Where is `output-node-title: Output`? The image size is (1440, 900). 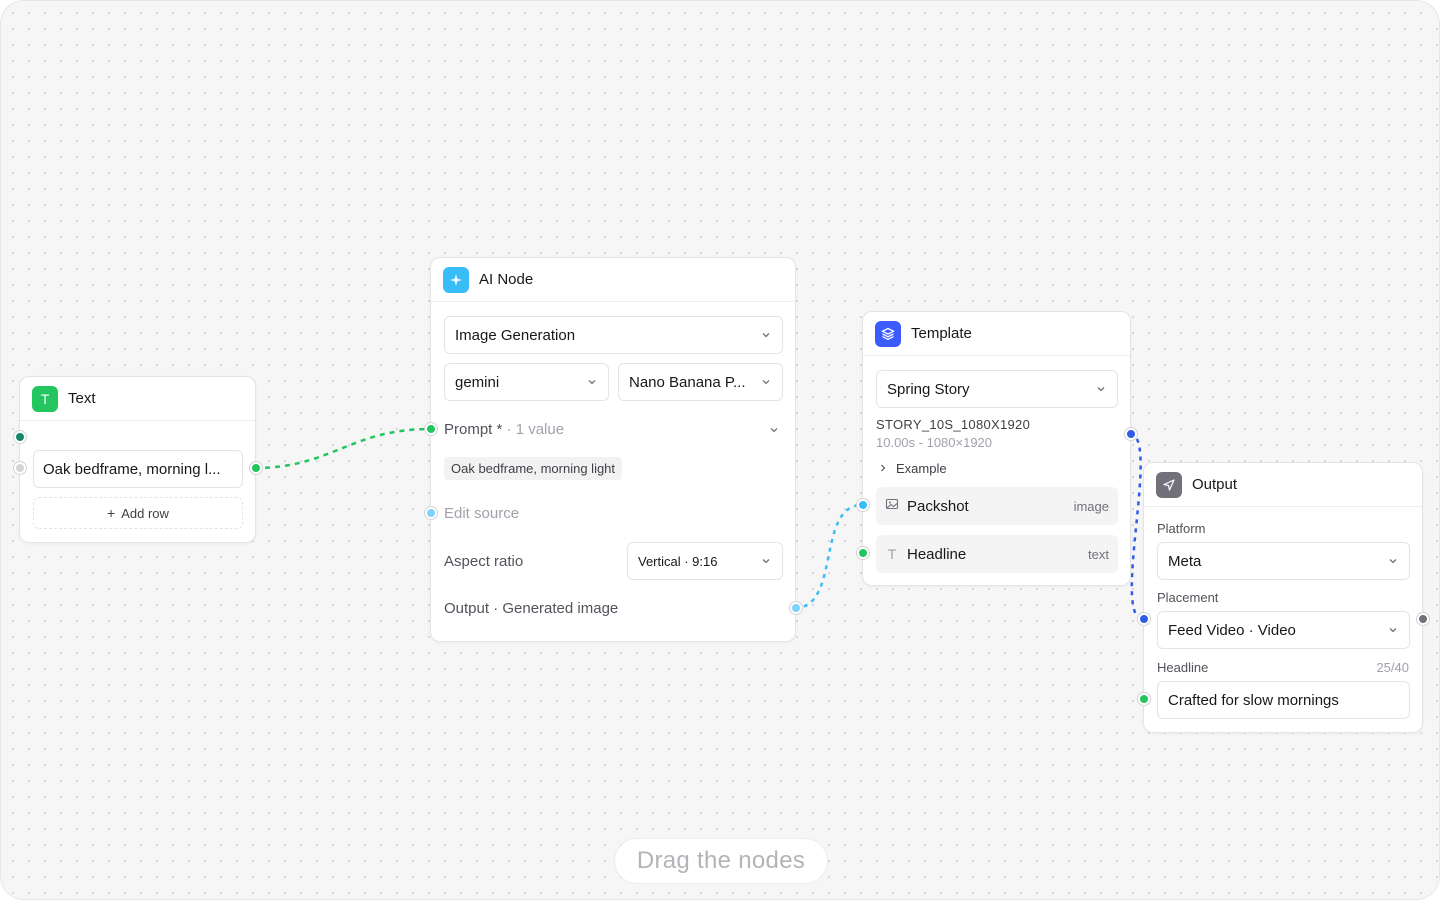
output-node-title: Output is located at coordinates (1215, 484).